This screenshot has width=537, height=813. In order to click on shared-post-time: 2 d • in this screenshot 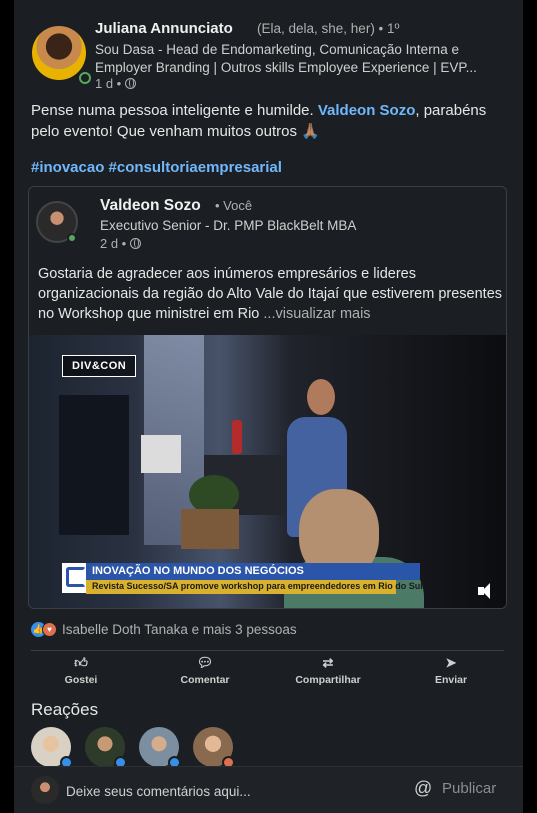, I will do `click(113, 243)`.